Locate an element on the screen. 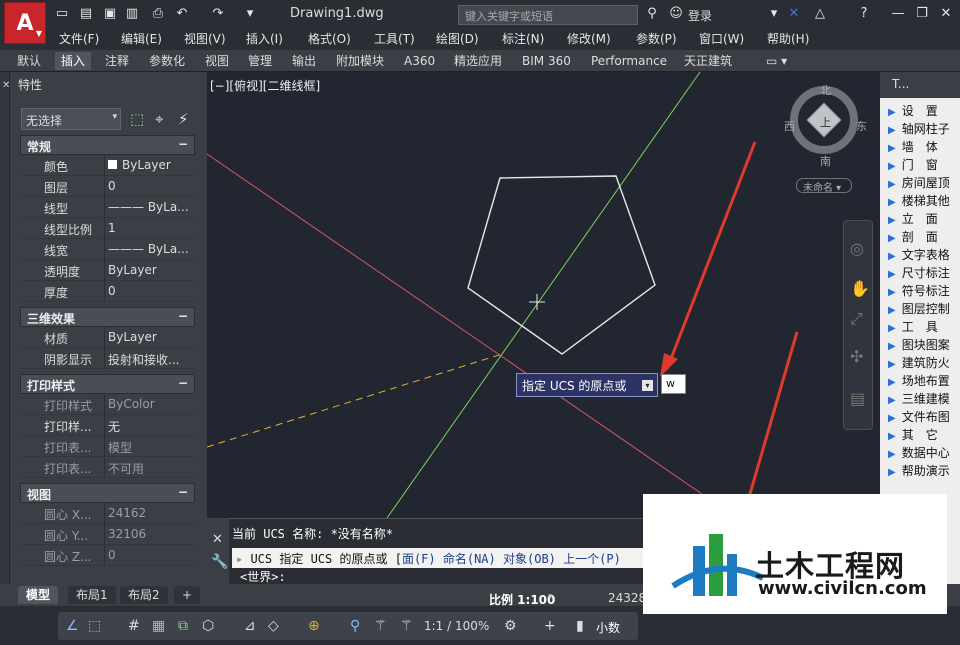 The height and width of the screenshot is (645, 960). prop-row-transparency: 透明度 ByLayer is located at coordinates (107, 270).